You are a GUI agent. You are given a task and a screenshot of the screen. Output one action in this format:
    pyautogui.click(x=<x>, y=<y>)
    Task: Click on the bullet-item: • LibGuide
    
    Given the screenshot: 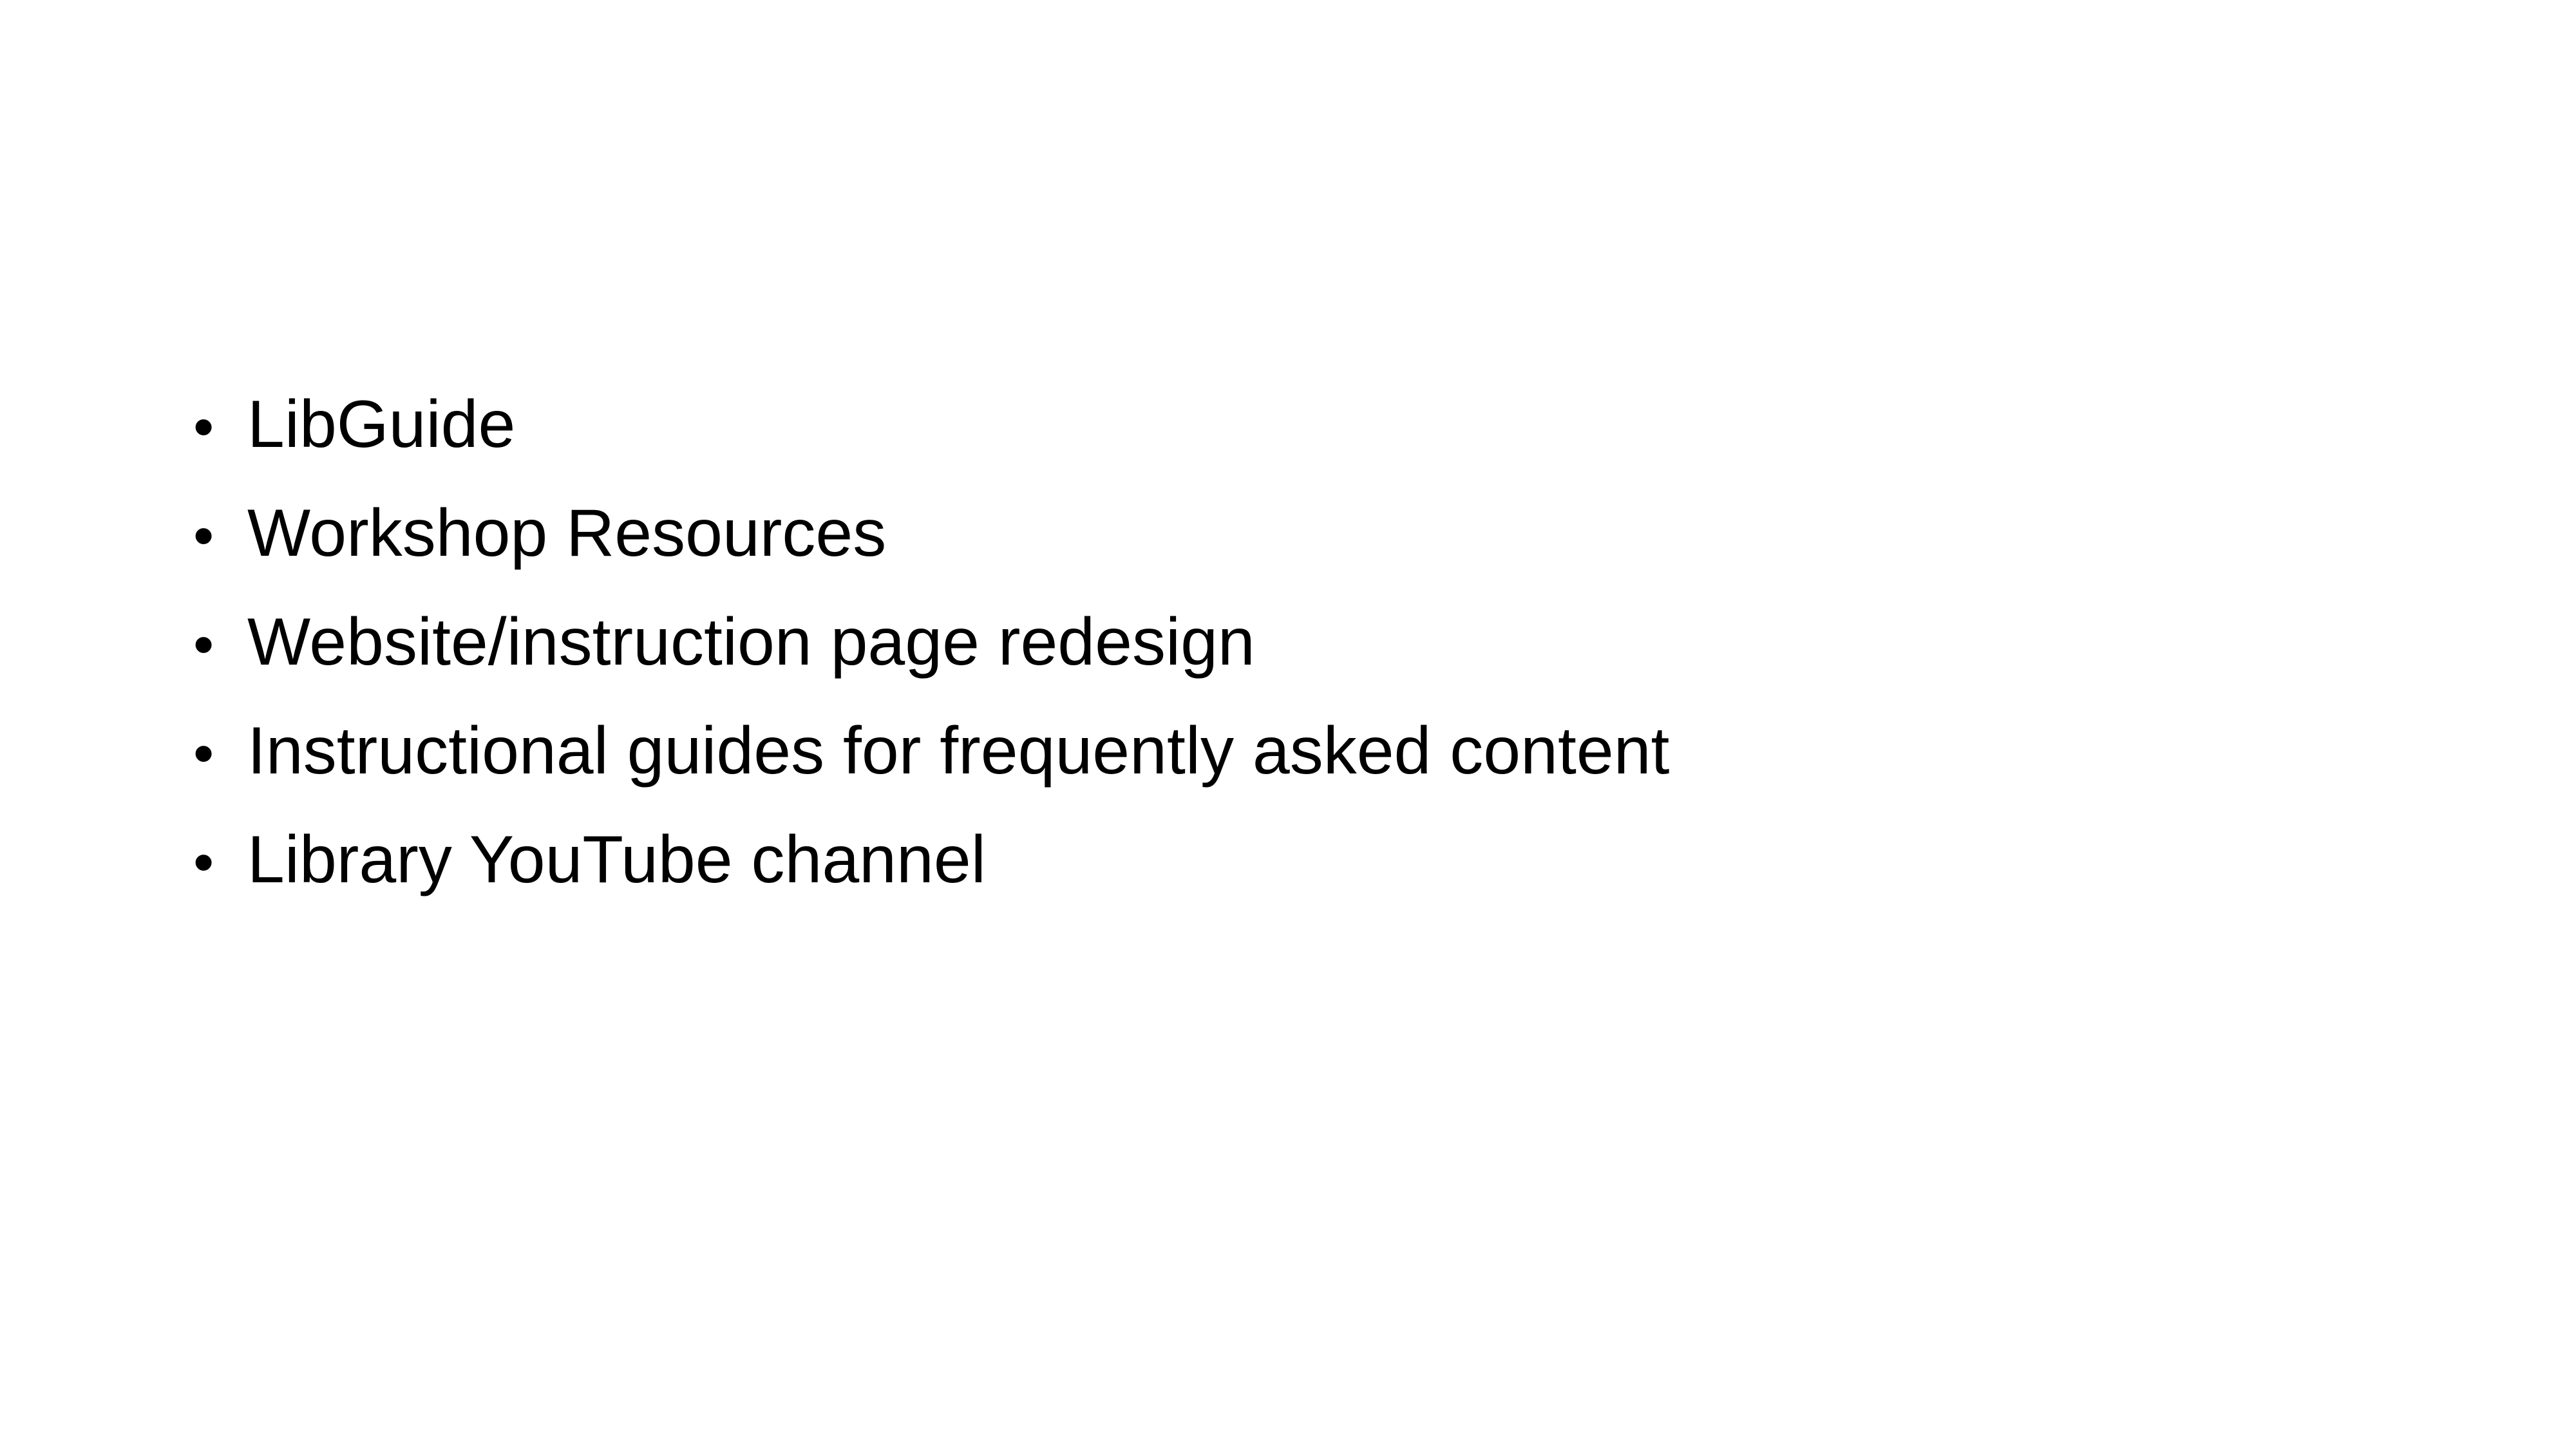 What is the action you would take?
    pyautogui.click(x=931, y=441)
    